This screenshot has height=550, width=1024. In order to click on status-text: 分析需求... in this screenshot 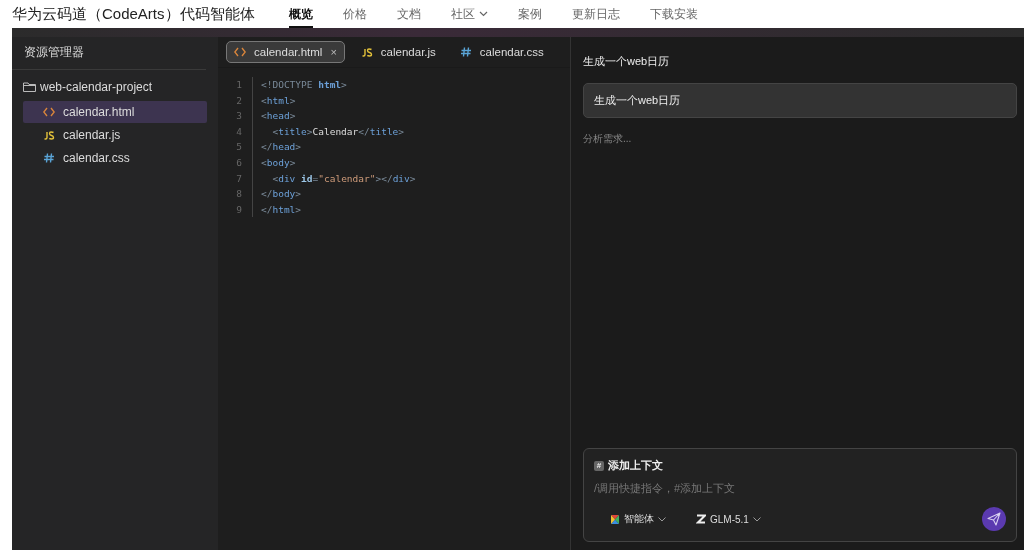, I will do `click(607, 138)`.